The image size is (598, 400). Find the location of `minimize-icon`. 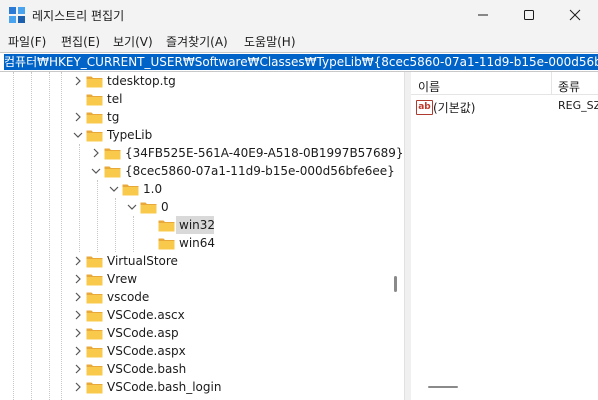

minimize-icon is located at coordinates (483, 15).